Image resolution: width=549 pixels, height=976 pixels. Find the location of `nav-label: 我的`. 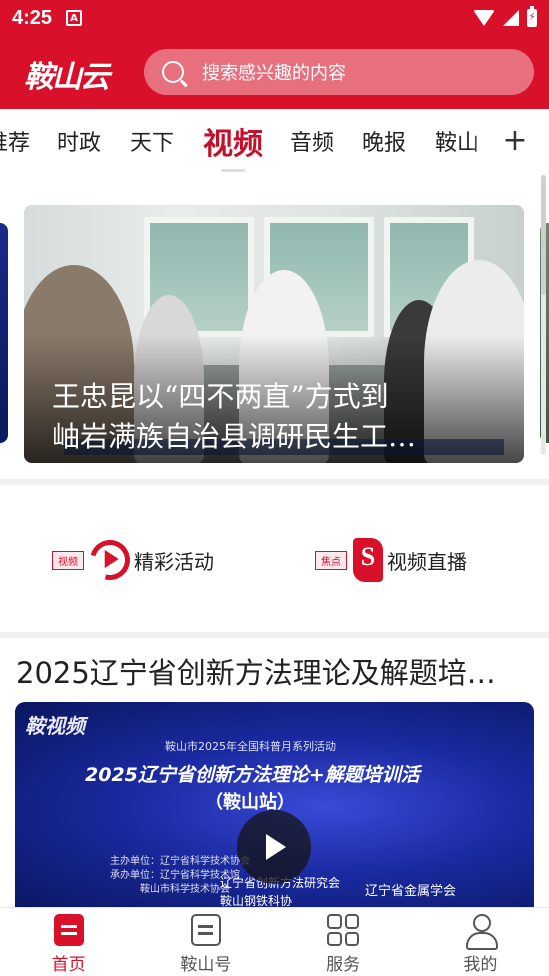

nav-label: 我的 is located at coordinates (480, 965).